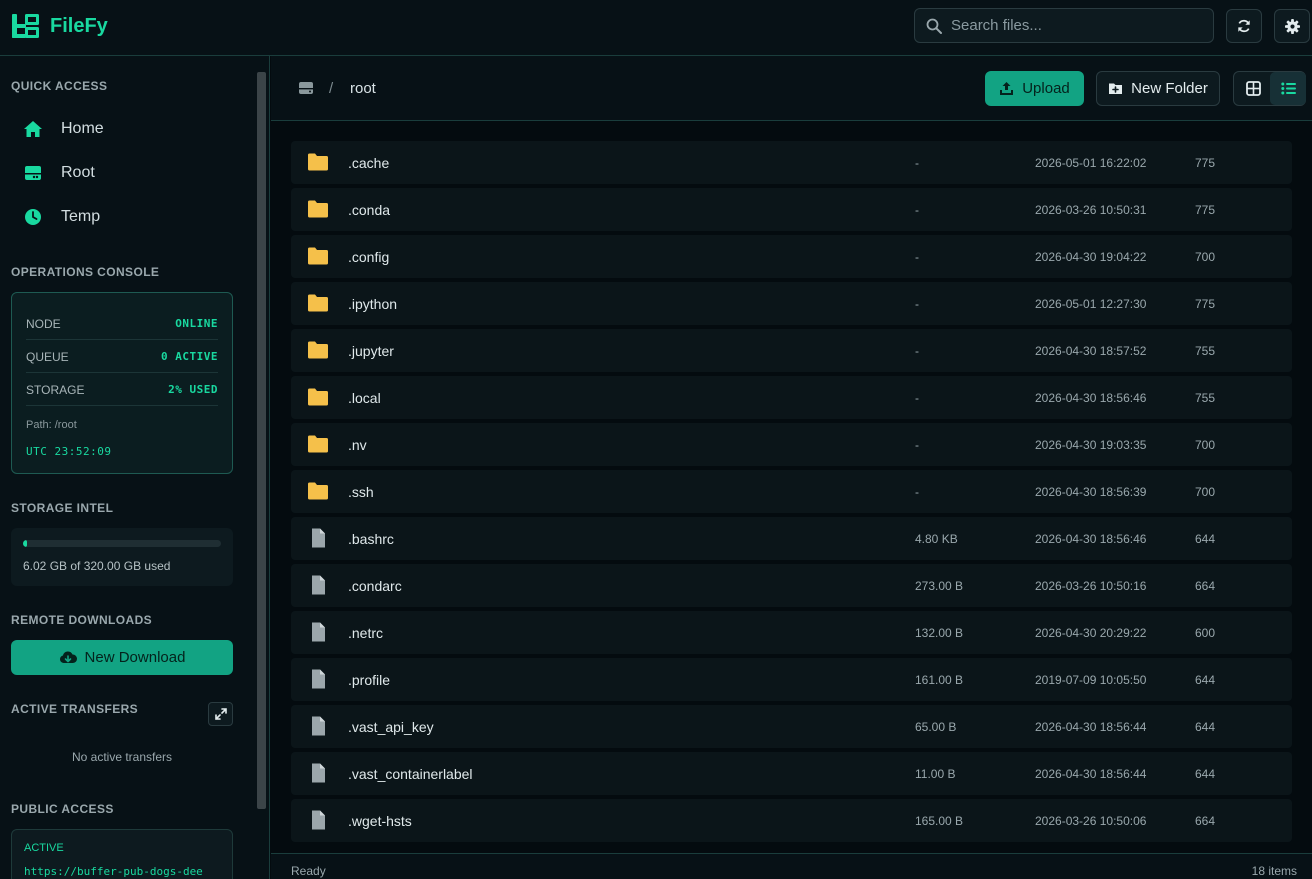 The height and width of the screenshot is (879, 1312). What do you see at coordinates (122, 129) in the screenshot?
I see `sidebar-item-home: Home` at bounding box center [122, 129].